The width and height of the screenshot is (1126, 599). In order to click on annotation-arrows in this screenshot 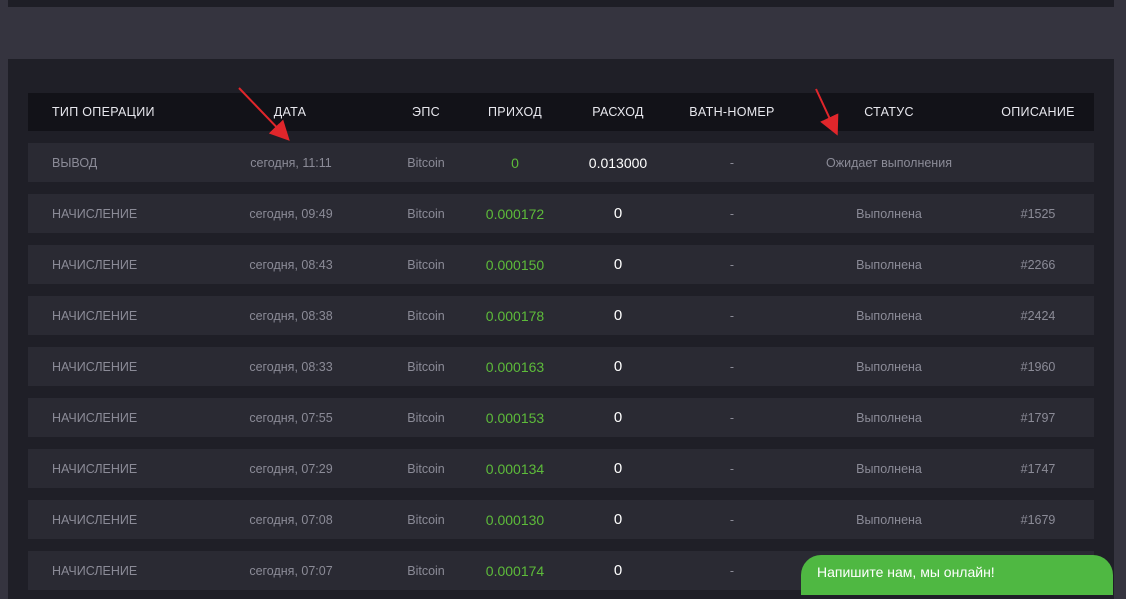, I will do `click(538, 114)`.